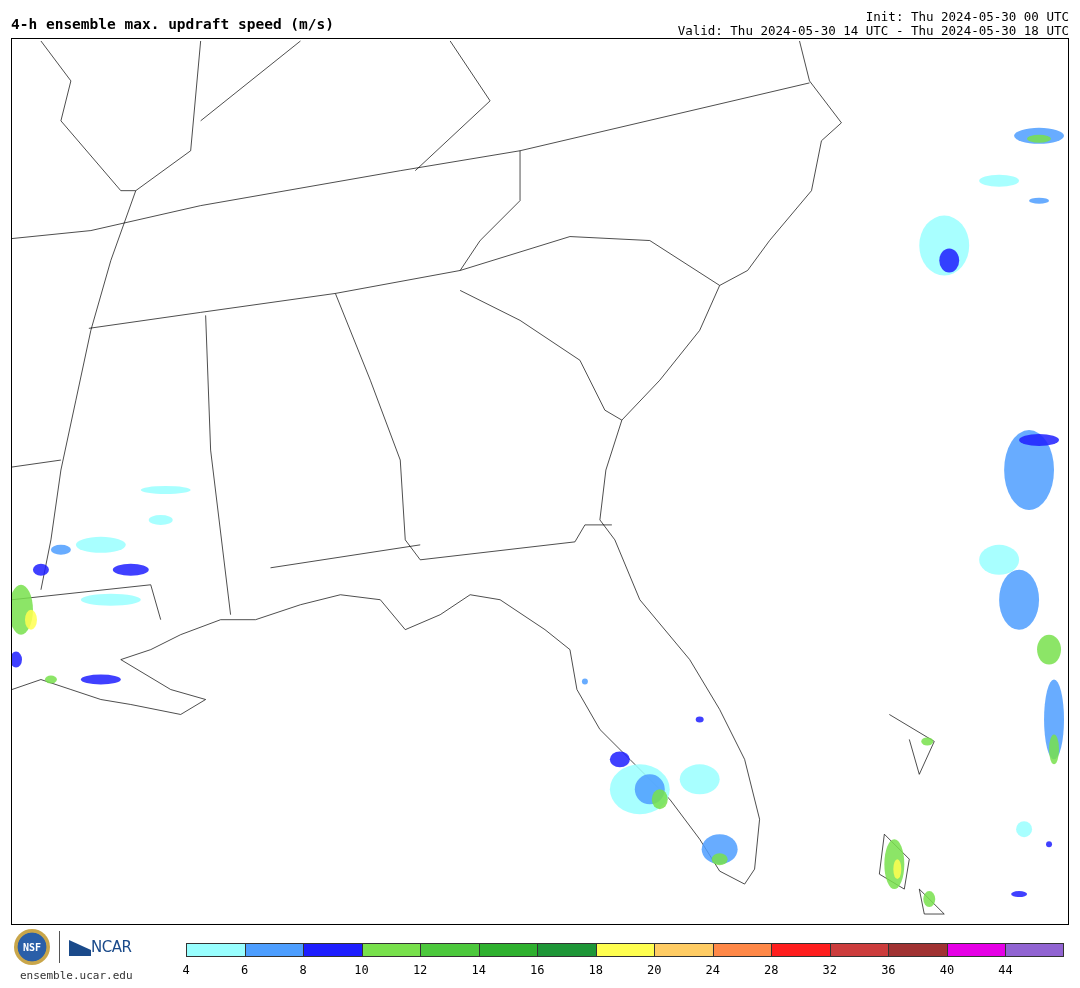  Describe the element at coordinates (888, 970) in the screenshot. I see `tick-label: 36` at that location.